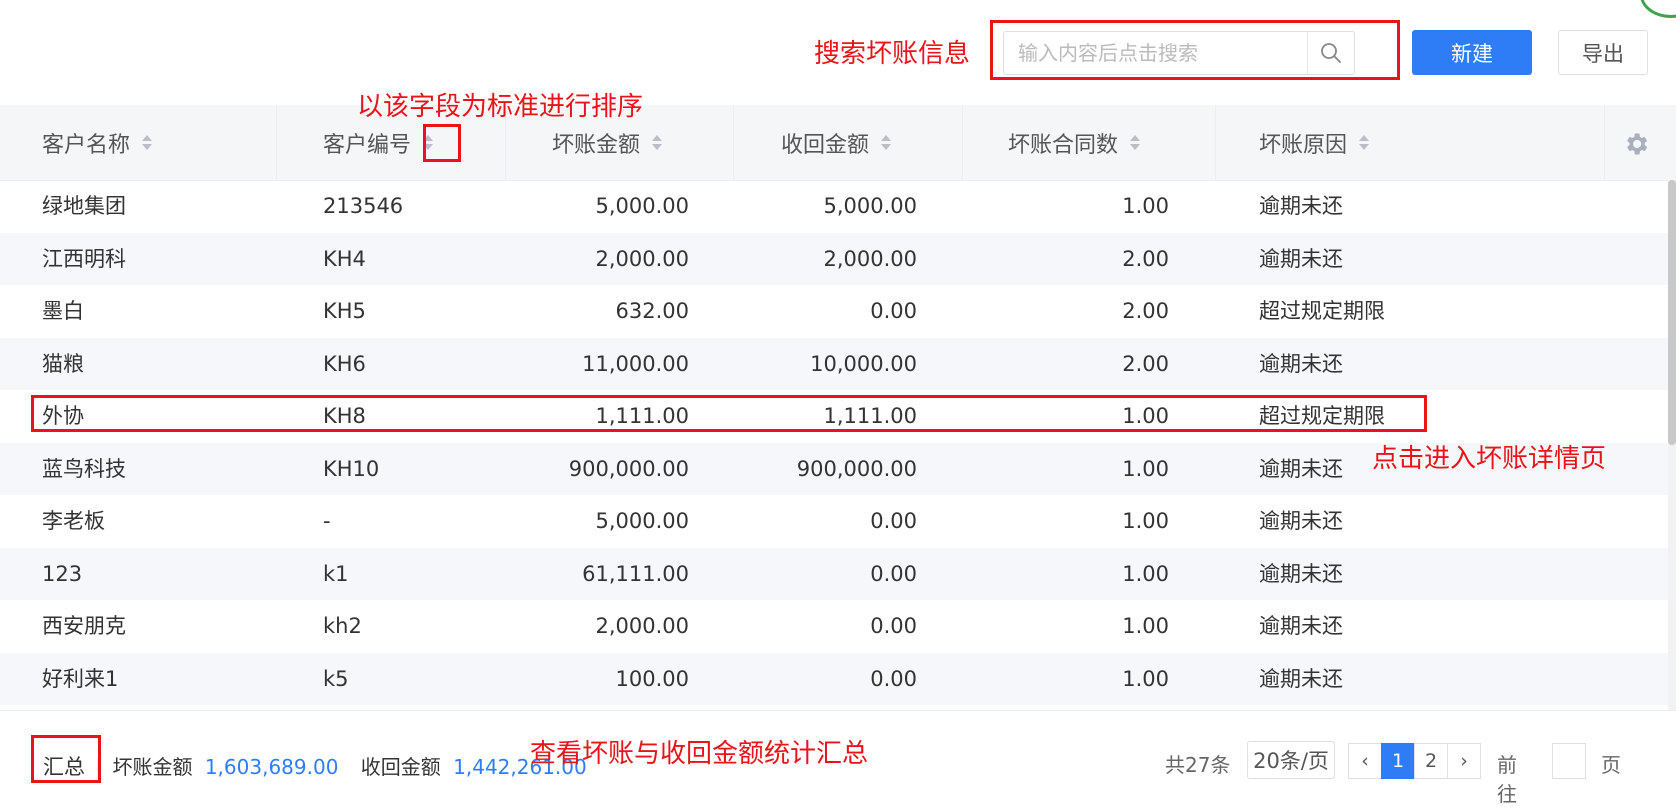 The height and width of the screenshot is (807, 1676). Describe the element at coordinates (80, 678) in the screenshot. I see `cell-name: 好利来1` at that location.